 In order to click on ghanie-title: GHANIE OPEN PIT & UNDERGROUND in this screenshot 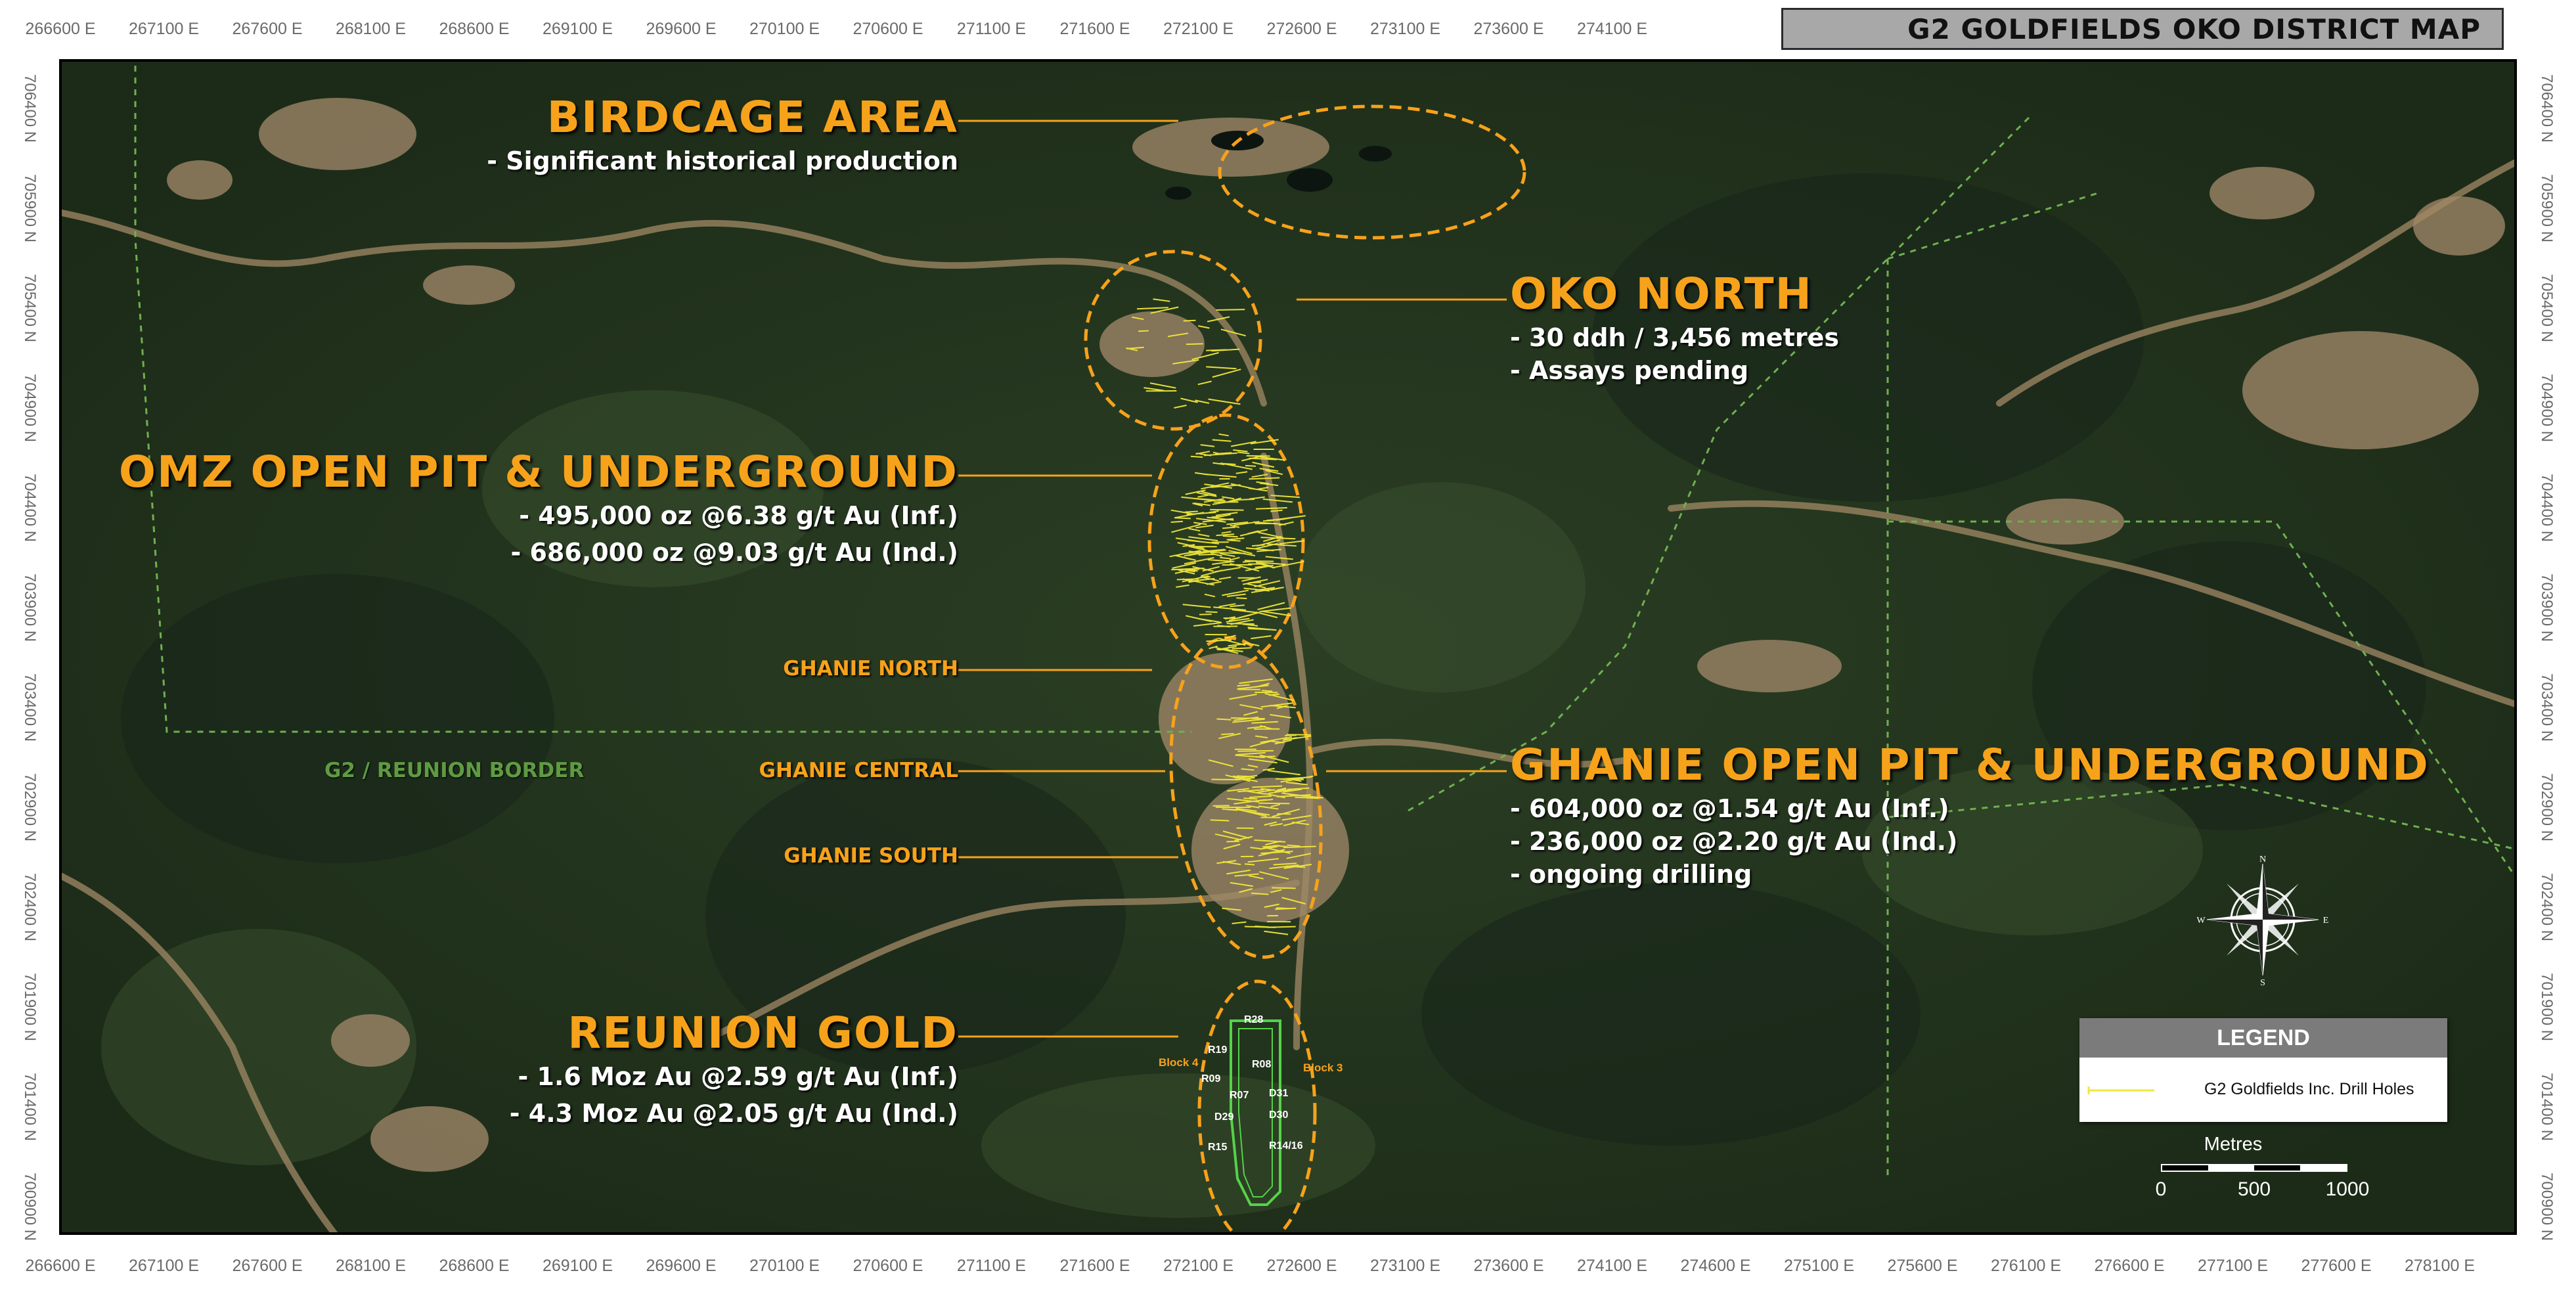, I will do `click(1970, 765)`.